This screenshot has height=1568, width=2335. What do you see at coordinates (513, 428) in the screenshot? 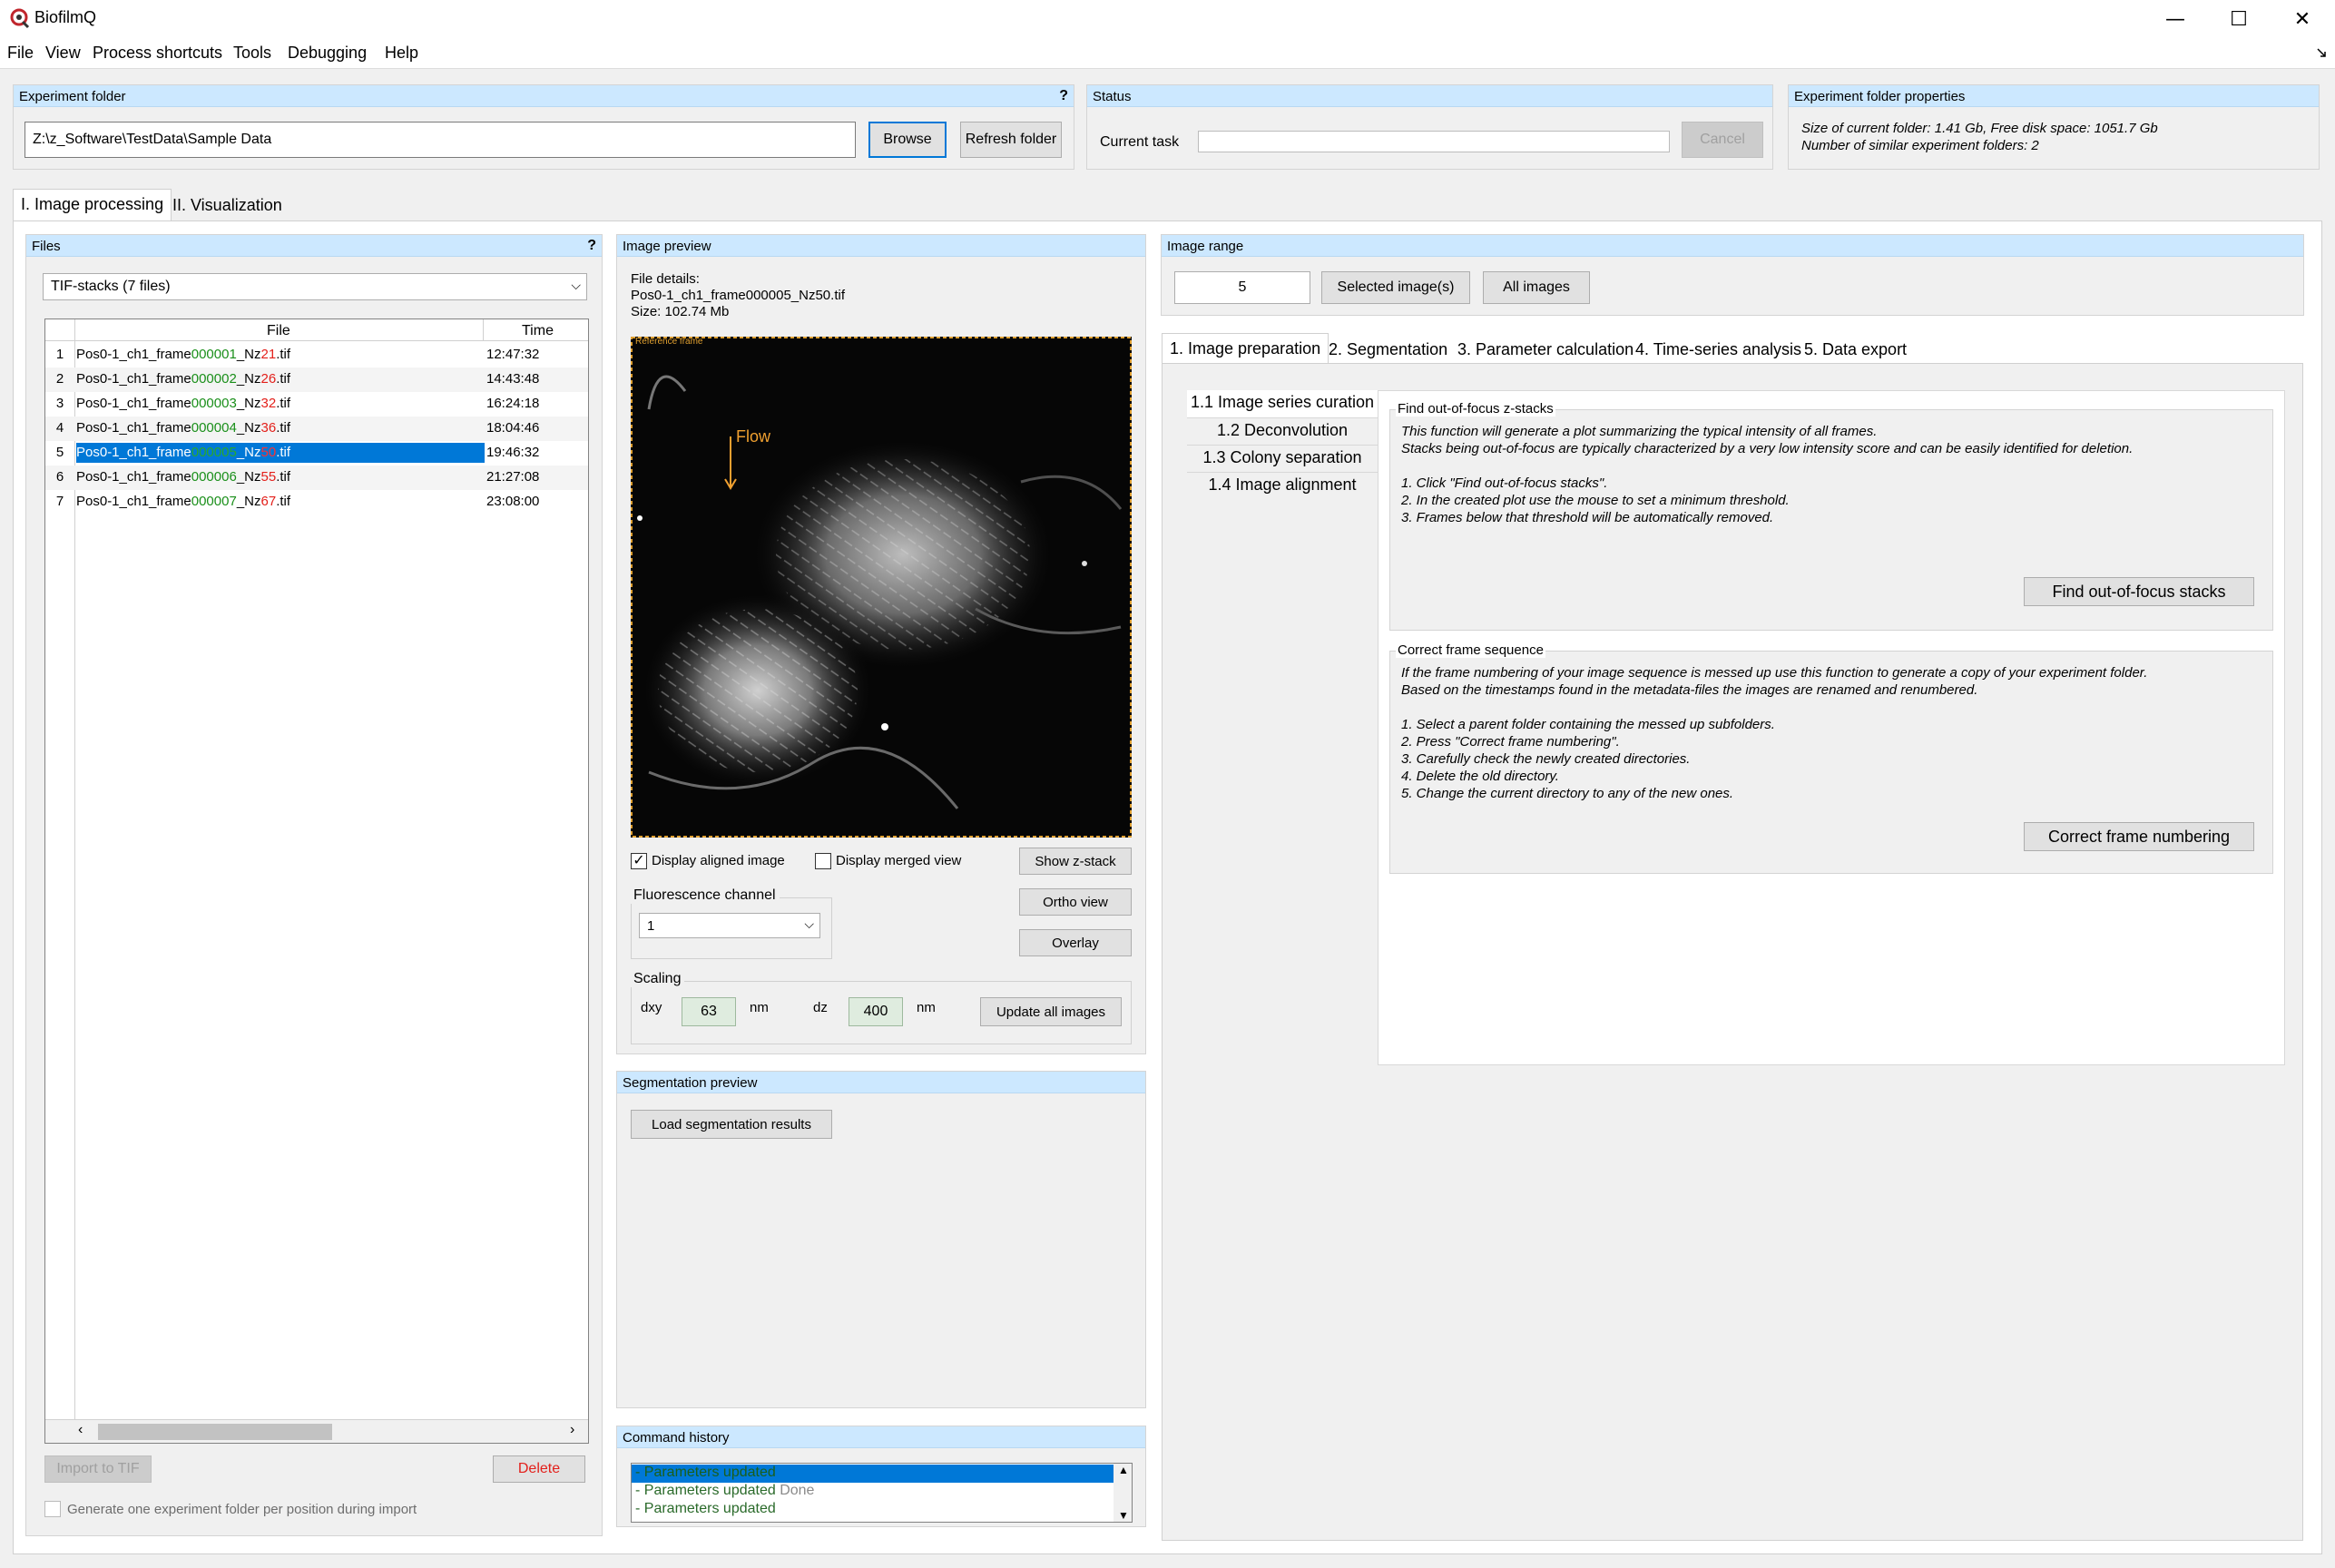
I see `row-time: 18:04:46` at bounding box center [513, 428].